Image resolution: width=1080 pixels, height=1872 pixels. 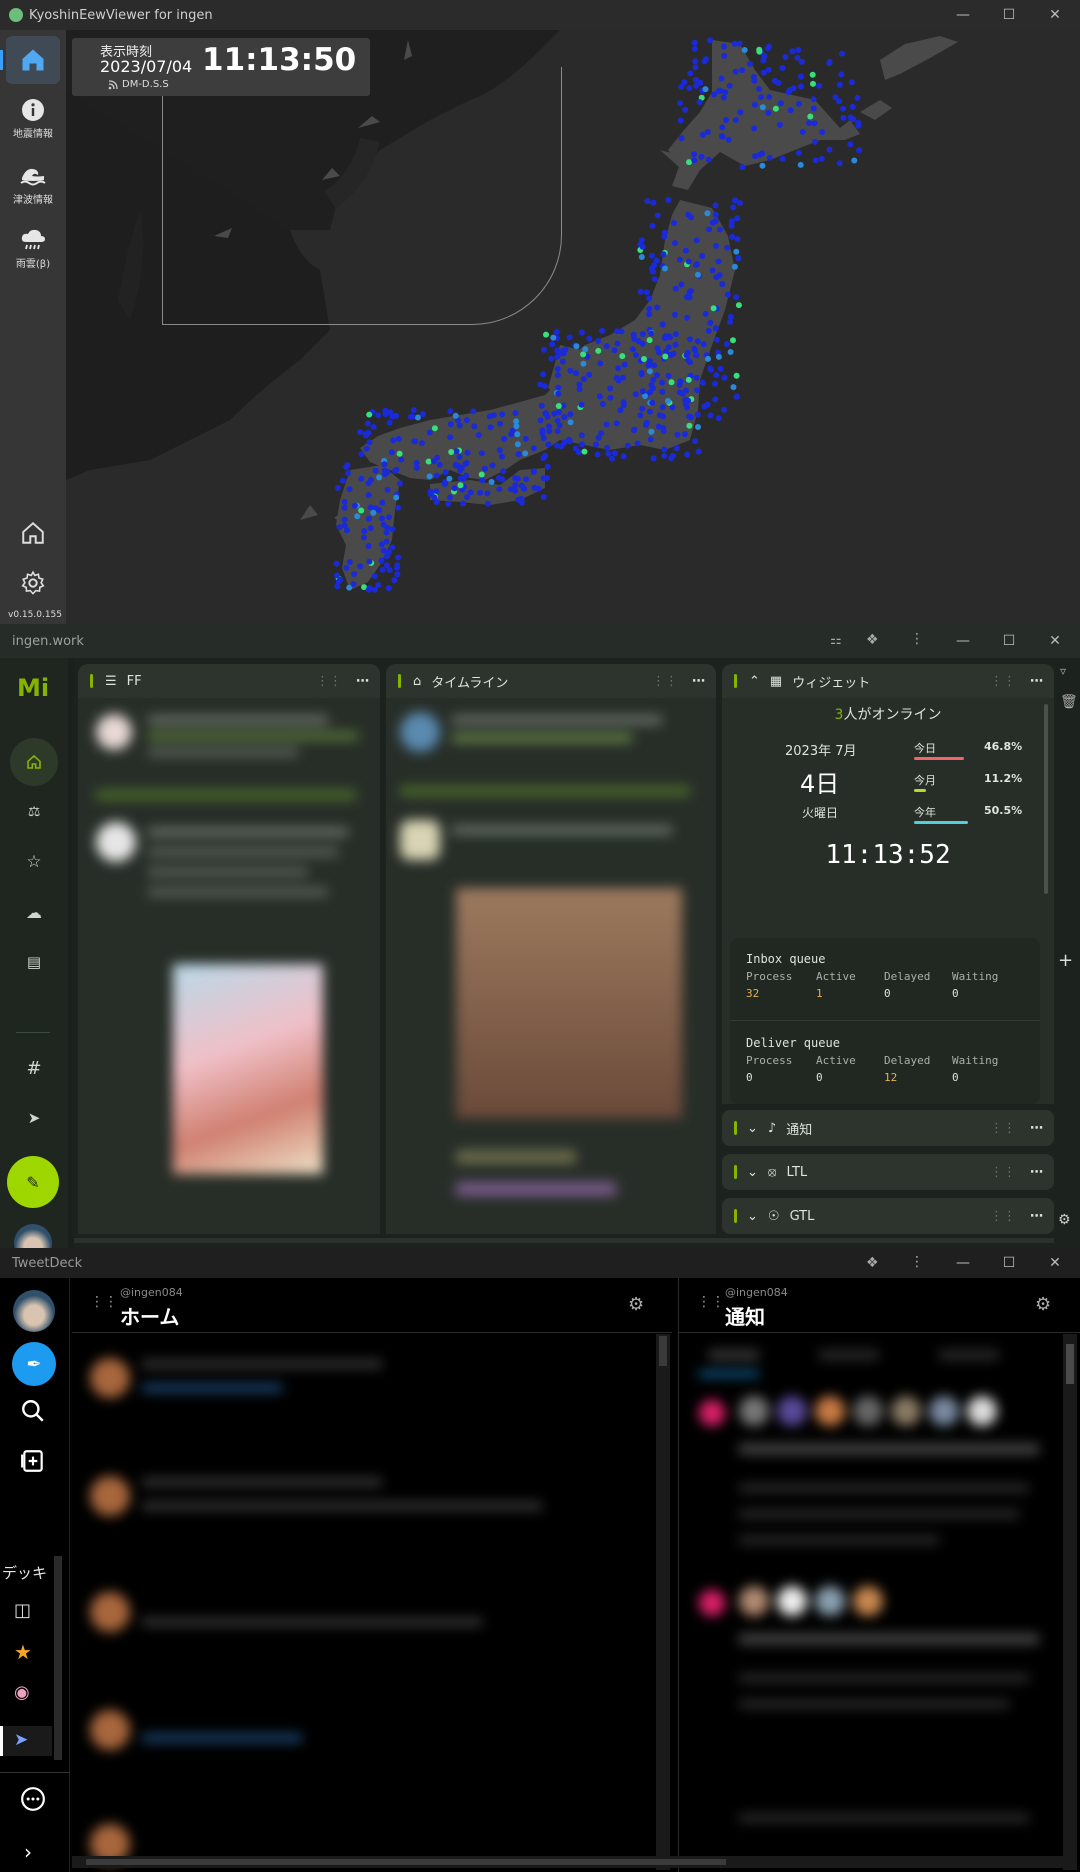 I want to click on notifications-scrollbar, so click(x=1070, y=1602).